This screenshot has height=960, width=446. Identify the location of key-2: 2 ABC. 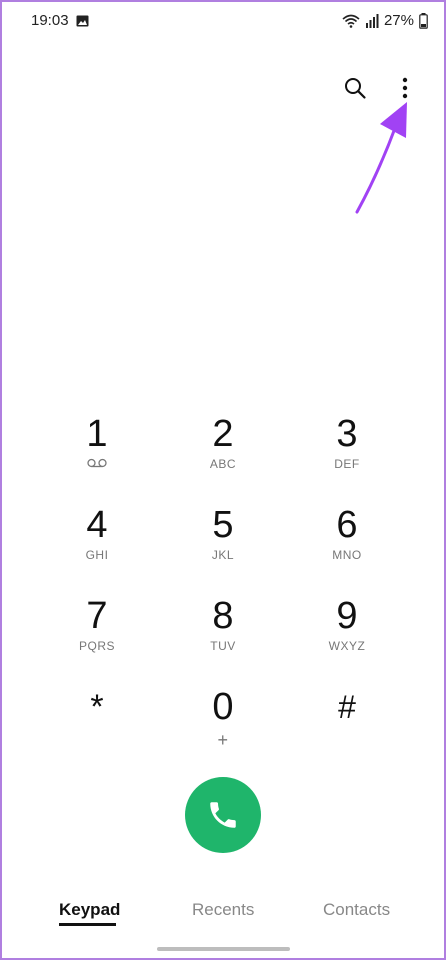
(223, 453).